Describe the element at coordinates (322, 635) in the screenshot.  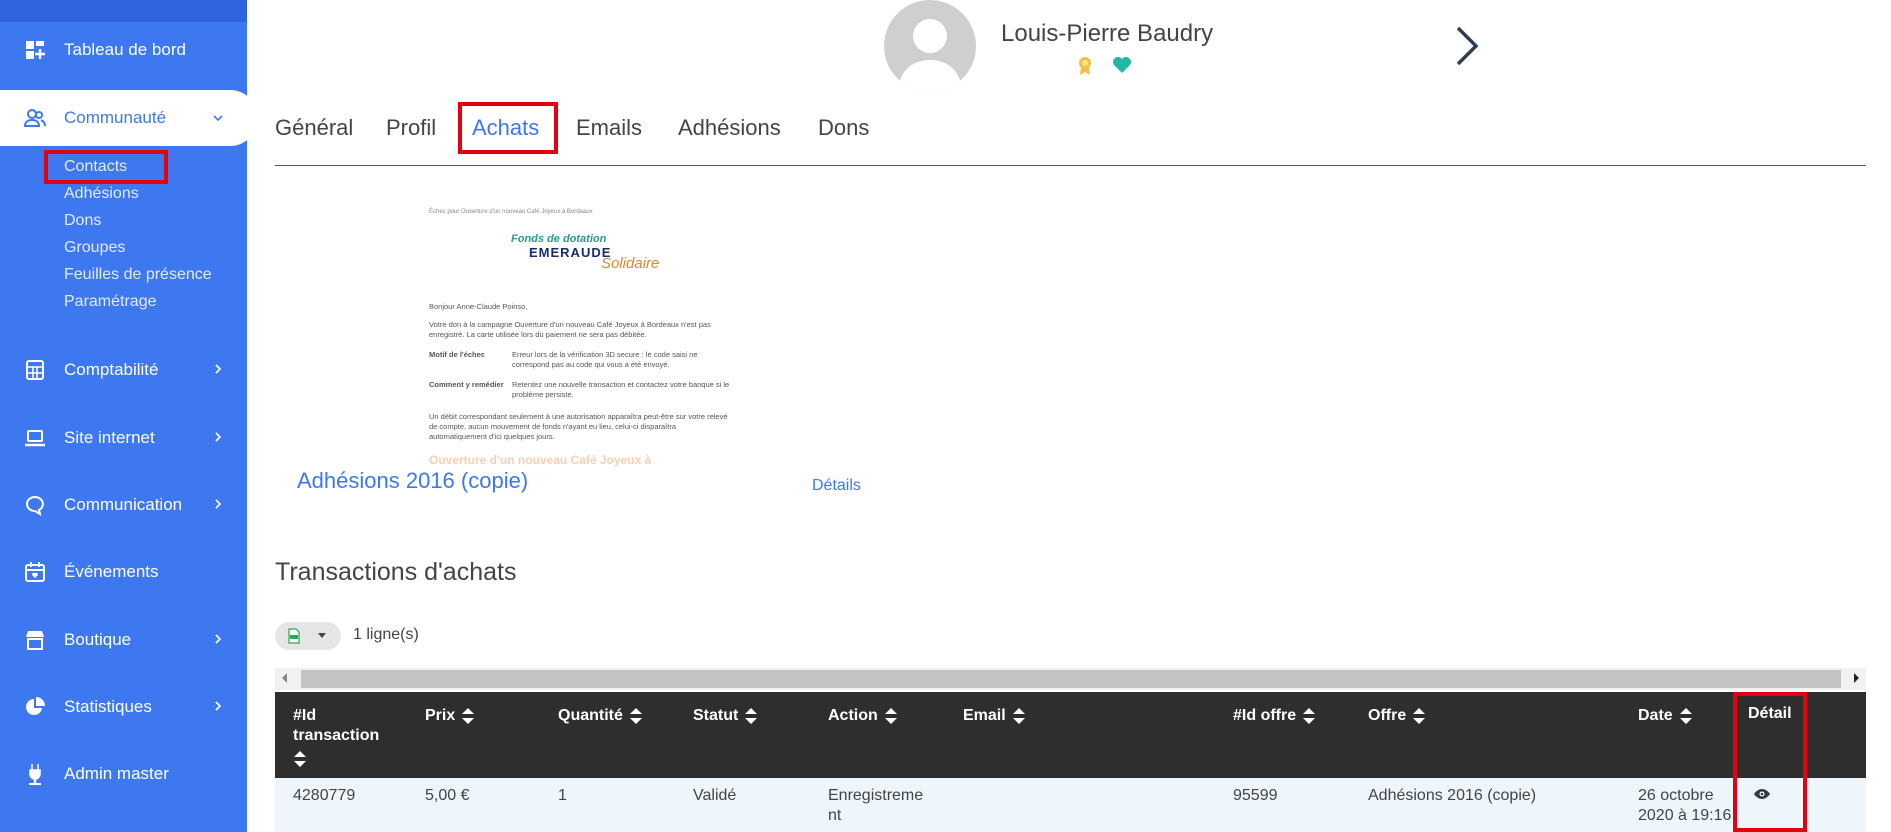
I see `caret-down-icon` at that location.